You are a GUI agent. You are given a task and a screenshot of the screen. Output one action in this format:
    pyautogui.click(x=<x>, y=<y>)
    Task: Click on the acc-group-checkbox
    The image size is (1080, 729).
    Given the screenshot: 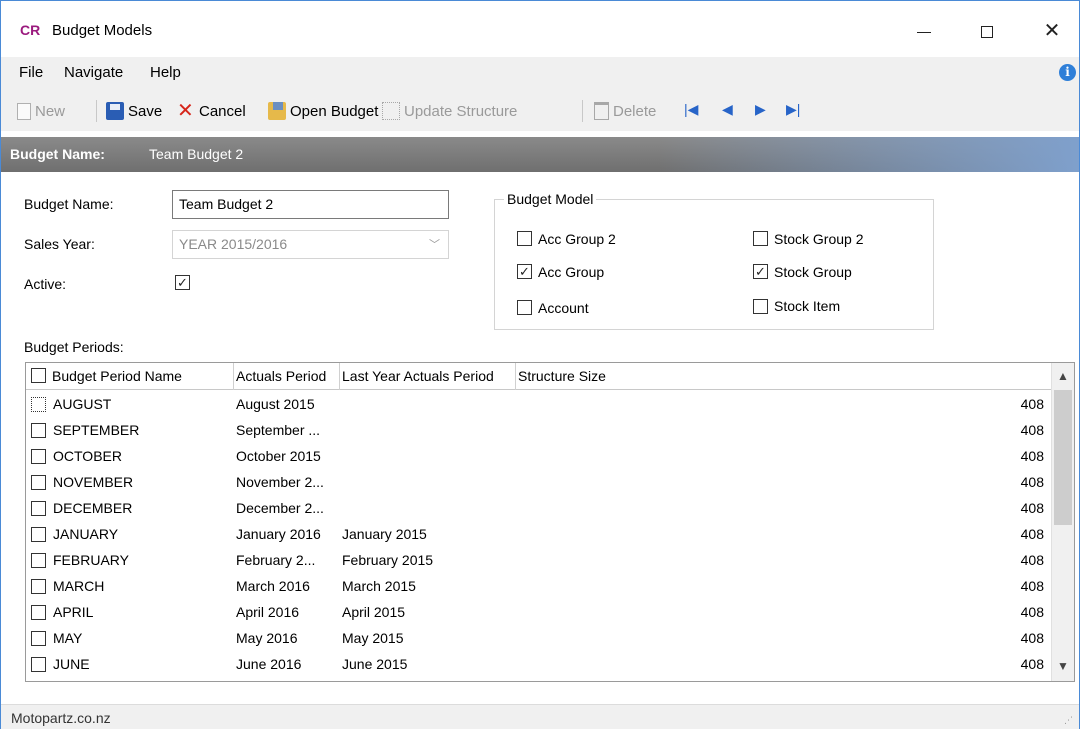 What is the action you would take?
    pyautogui.click(x=524, y=271)
    